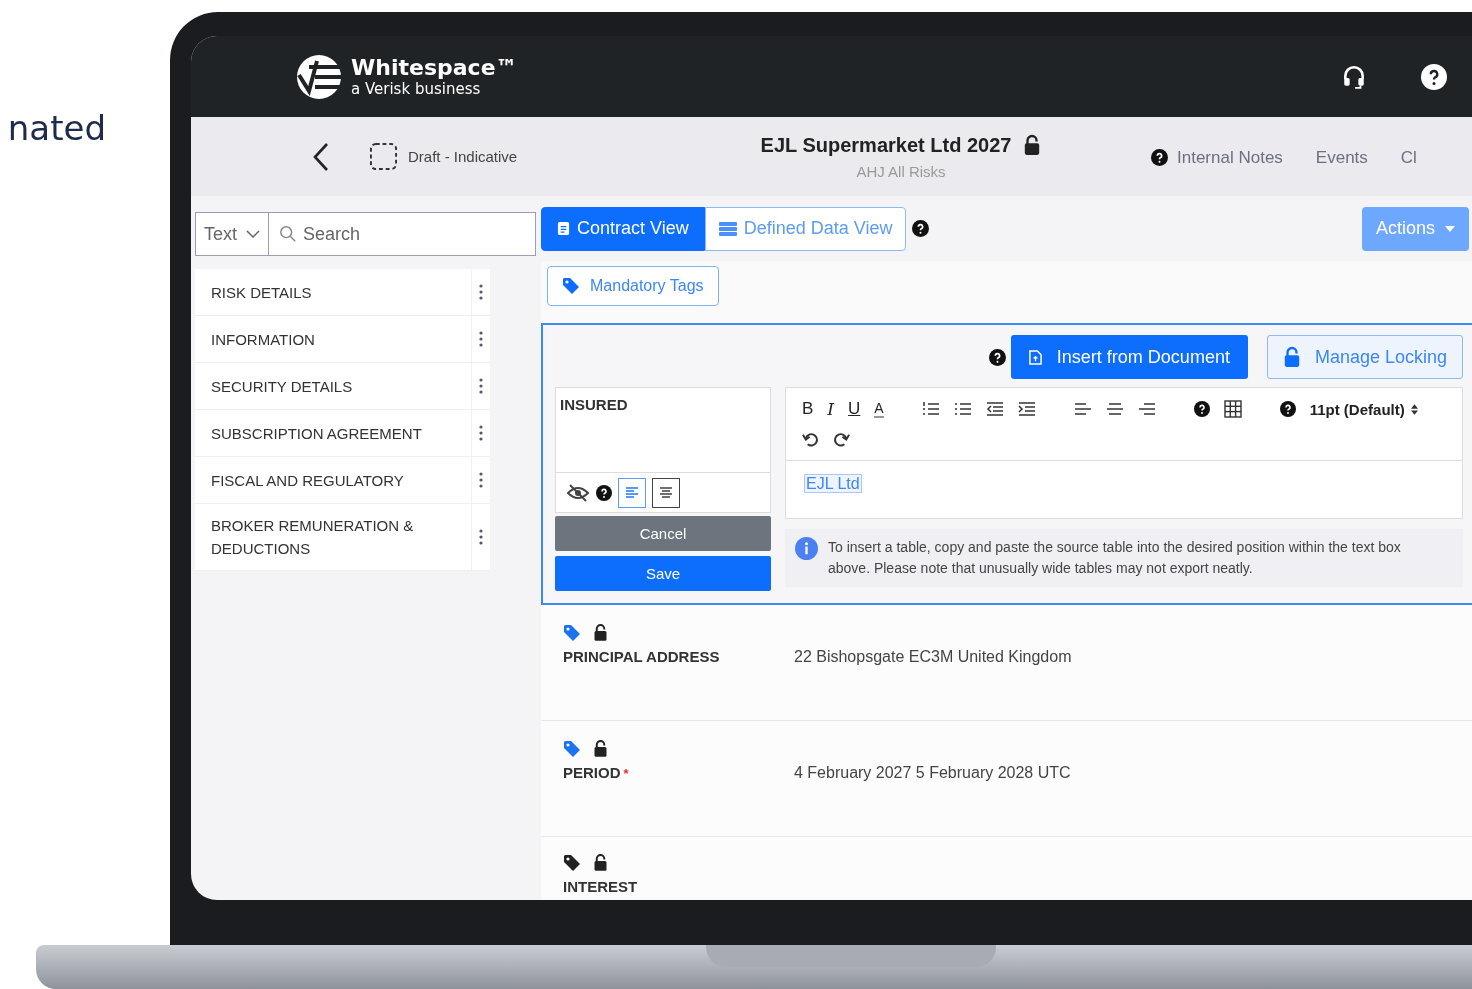 The width and height of the screenshot is (1472, 989). I want to click on cancel-button: Cancel, so click(663, 533).